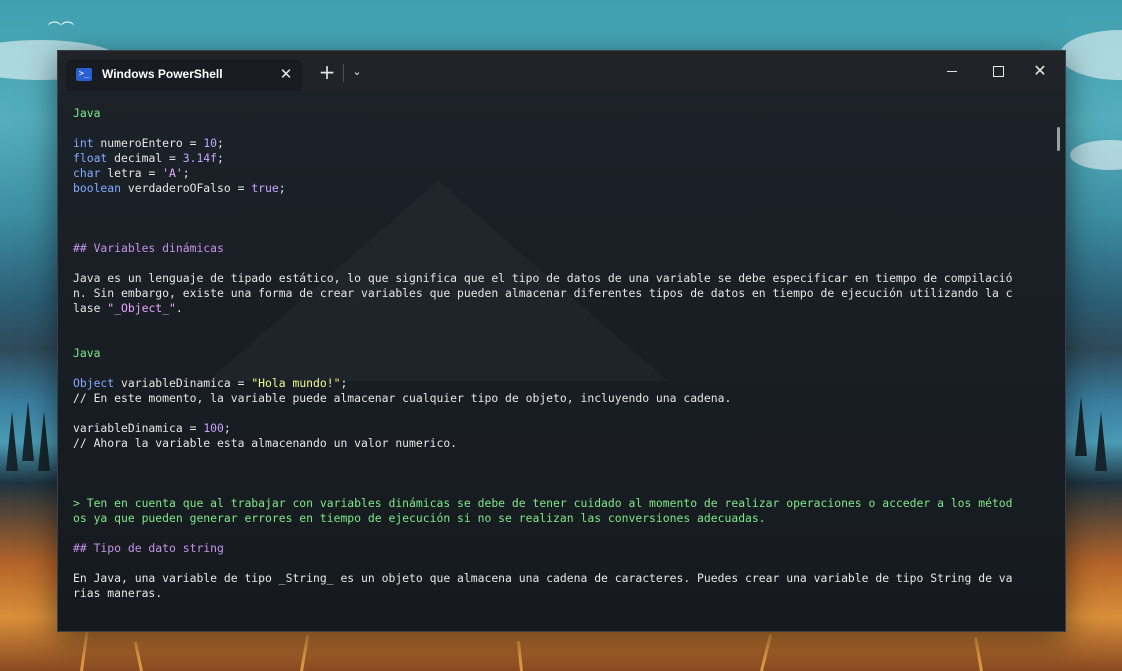 The height and width of the screenshot is (671, 1122). I want to click on minimize-icon, so click(952, 71).